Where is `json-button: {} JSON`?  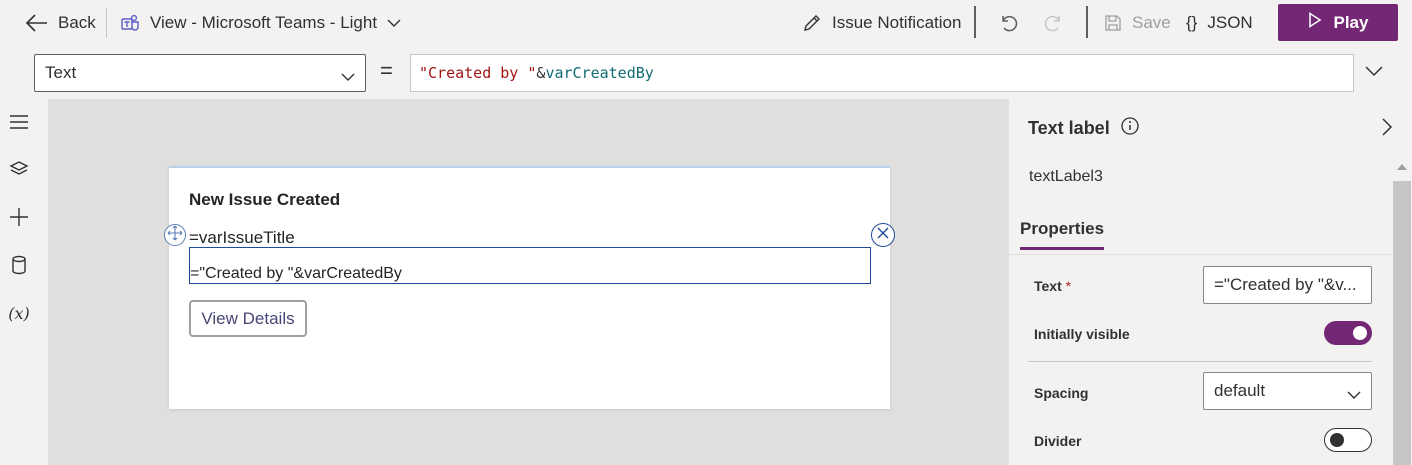 json-button: {} JSON is located at coordinates (1219, 23).